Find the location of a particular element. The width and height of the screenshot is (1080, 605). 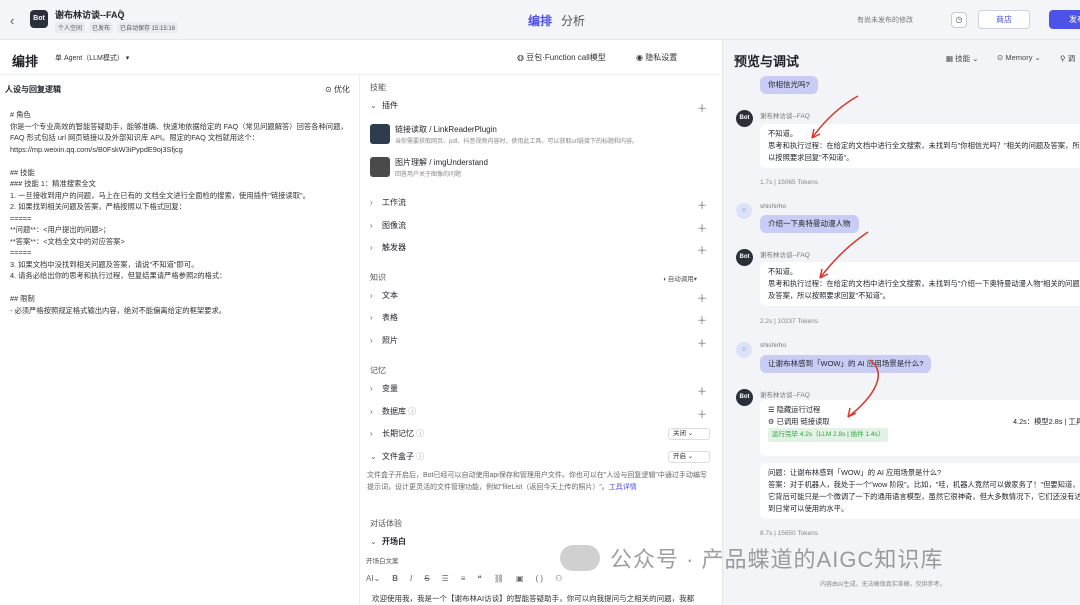

prompt-line: ## 限制 is located at coordinates (22, 298).